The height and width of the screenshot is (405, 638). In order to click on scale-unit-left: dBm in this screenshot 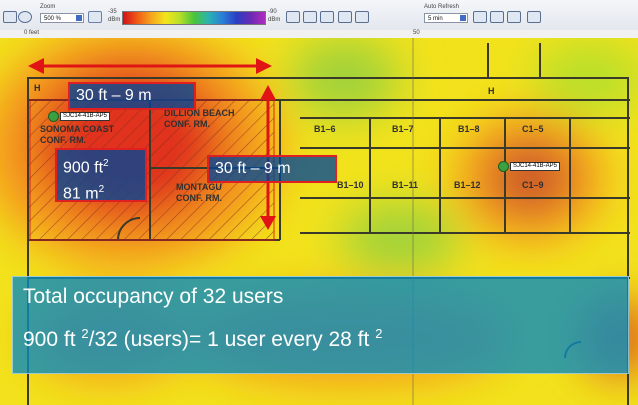, I will do `click(114, 20)`.